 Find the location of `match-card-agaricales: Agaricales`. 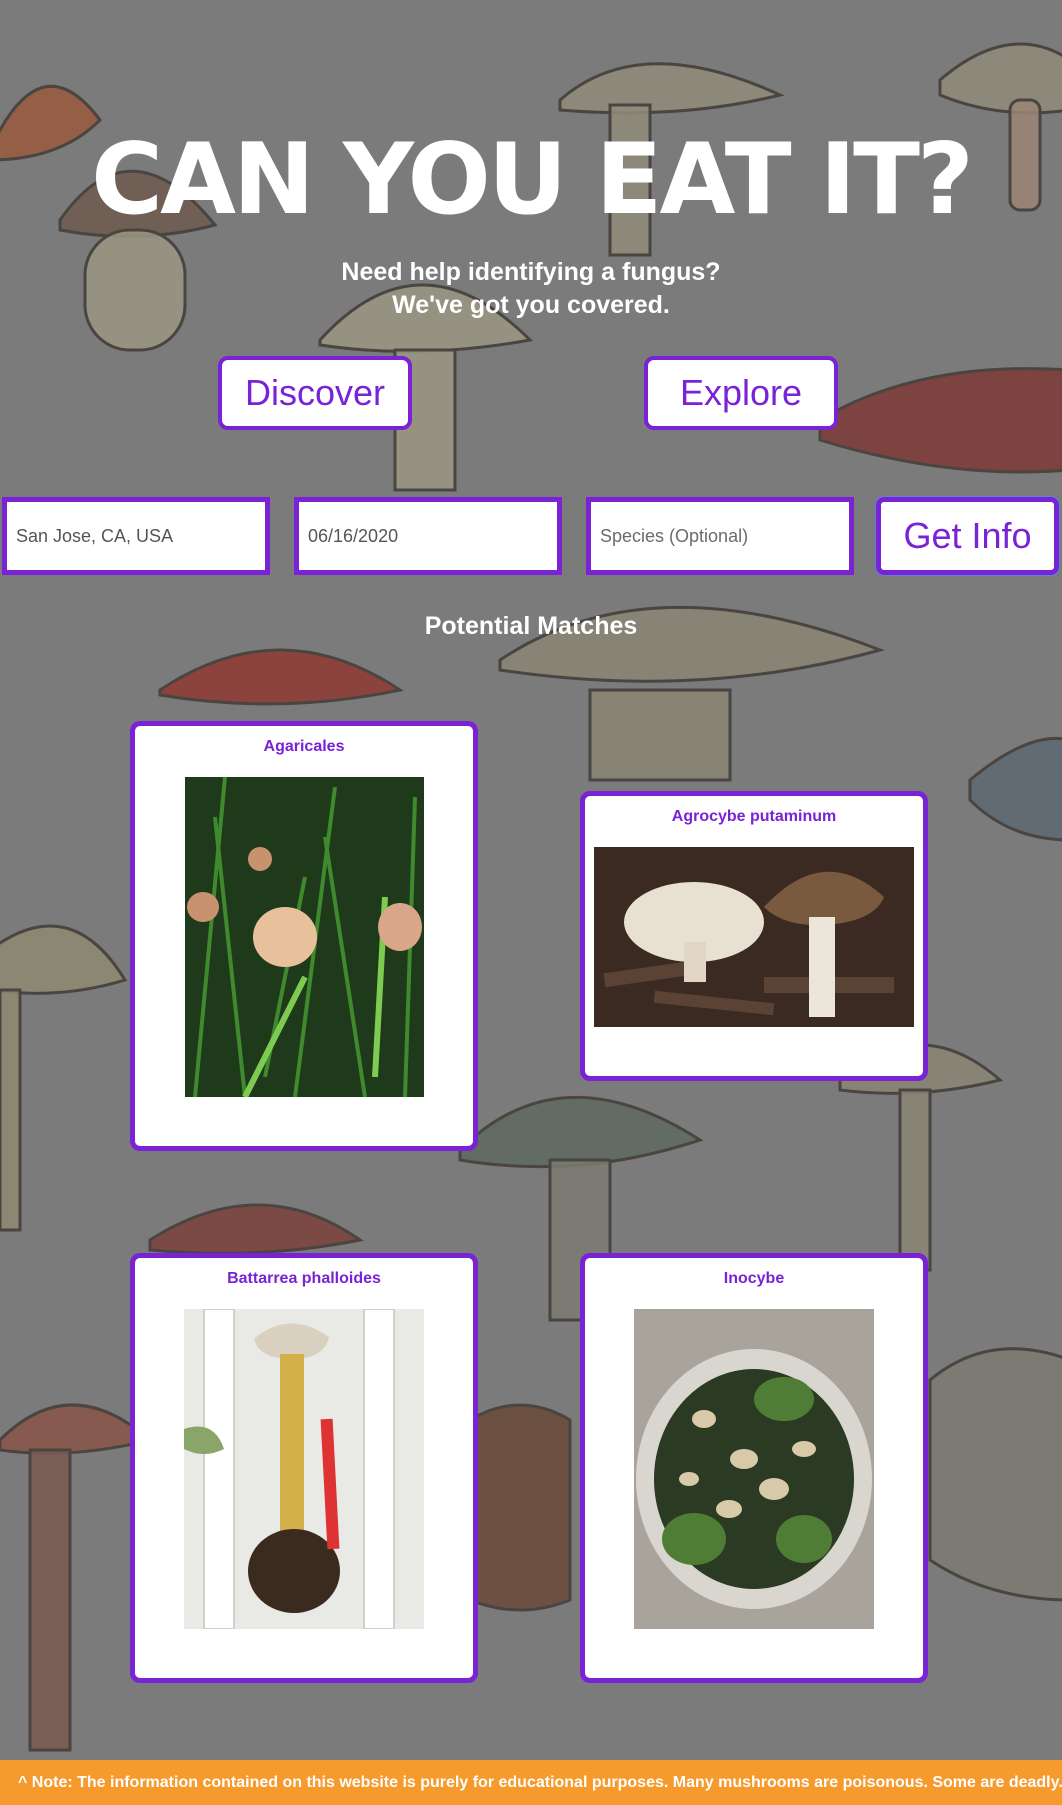

match-card-agaricales: Agaricales is located at coordinates (304, 936).